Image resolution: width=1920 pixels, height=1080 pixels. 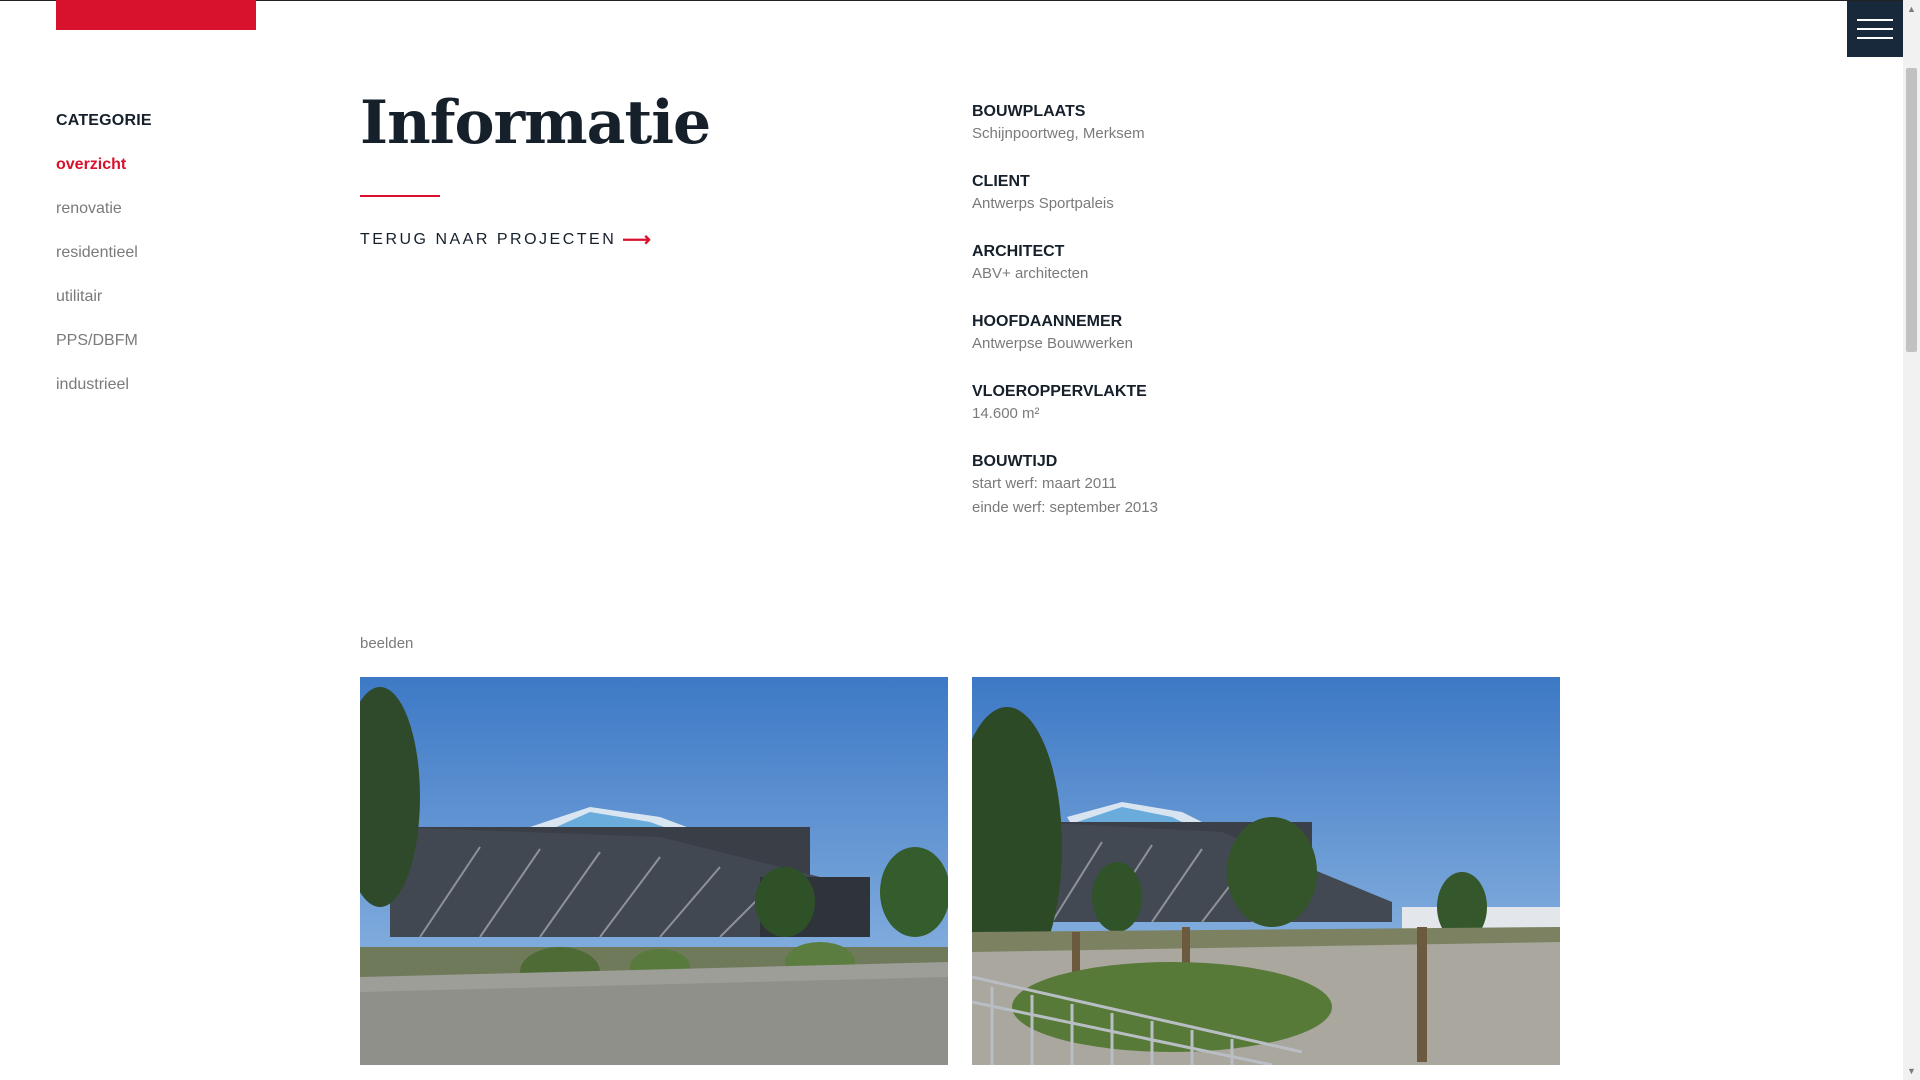 What do you see at coordinates (156, 15) in the screenshot?
I see `logo` at bounding box center [156, 15].